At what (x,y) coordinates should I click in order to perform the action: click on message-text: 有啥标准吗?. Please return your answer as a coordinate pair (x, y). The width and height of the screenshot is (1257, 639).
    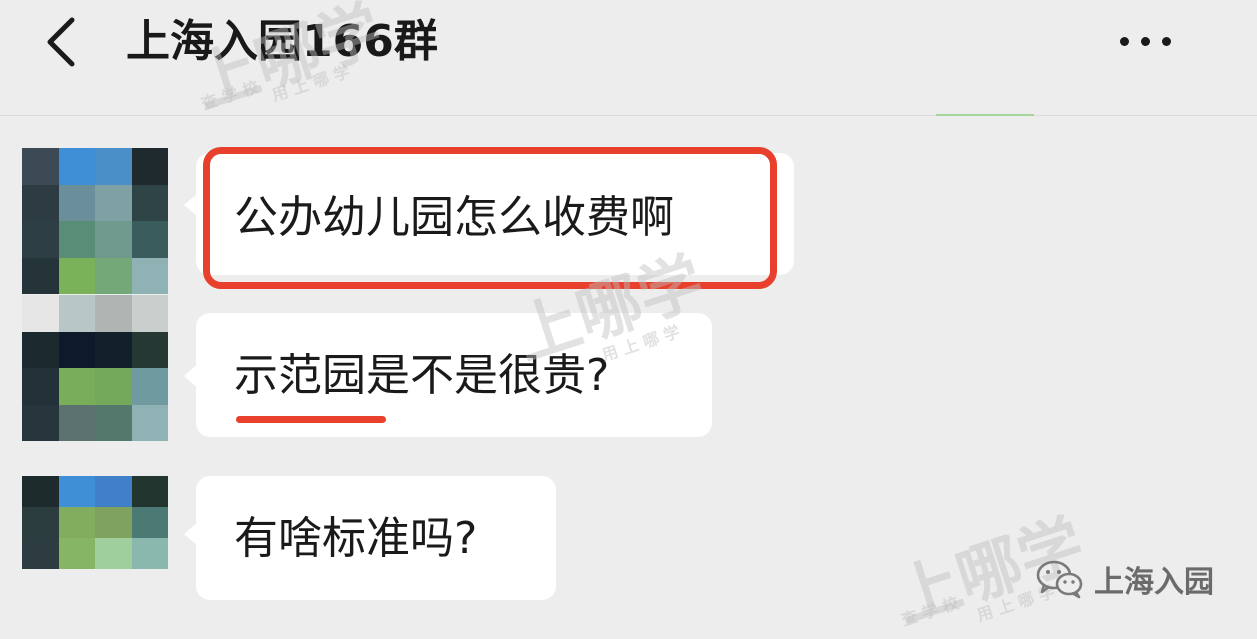
    Looking at the image, I should click on (356, 538).